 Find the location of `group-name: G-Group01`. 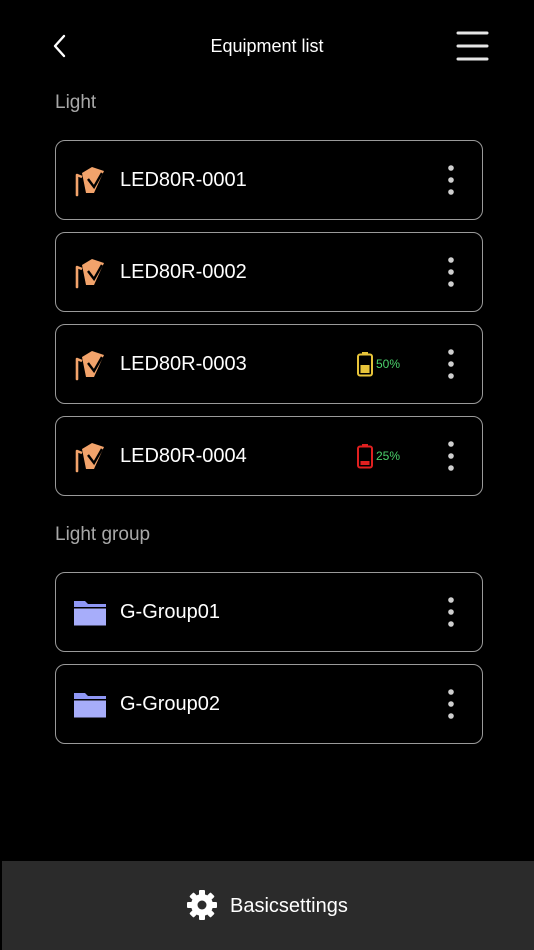

group-name: G-Group01 is located at coordinates (170, 612).